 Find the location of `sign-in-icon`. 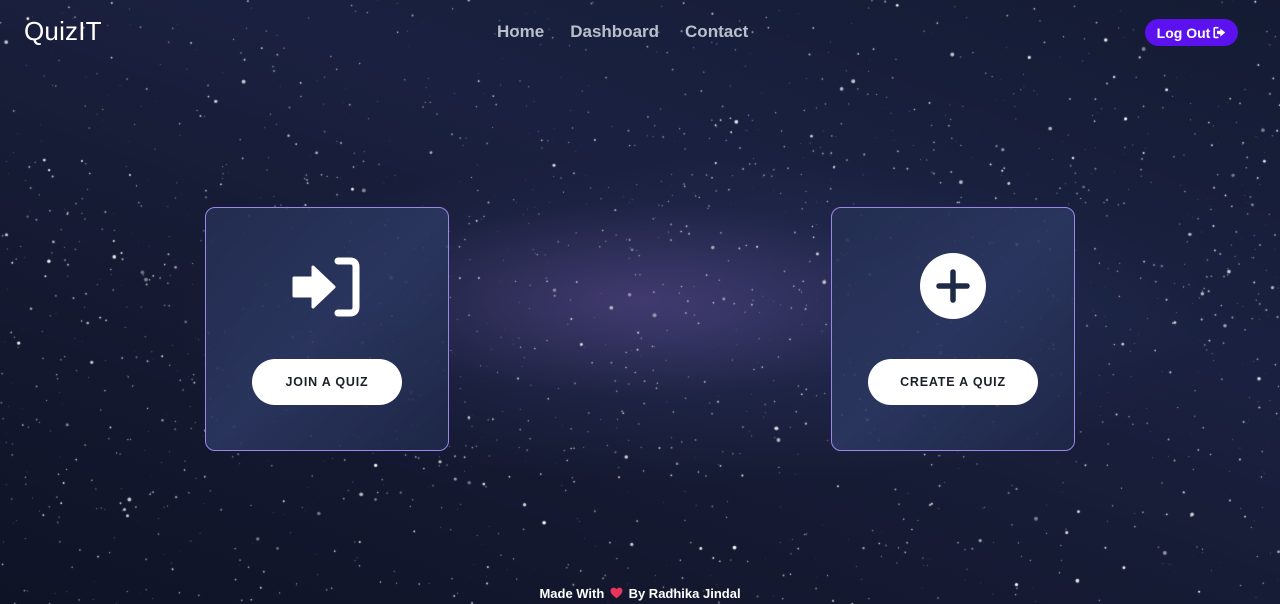

sign-in-icon is located at coordinates (327, 287).